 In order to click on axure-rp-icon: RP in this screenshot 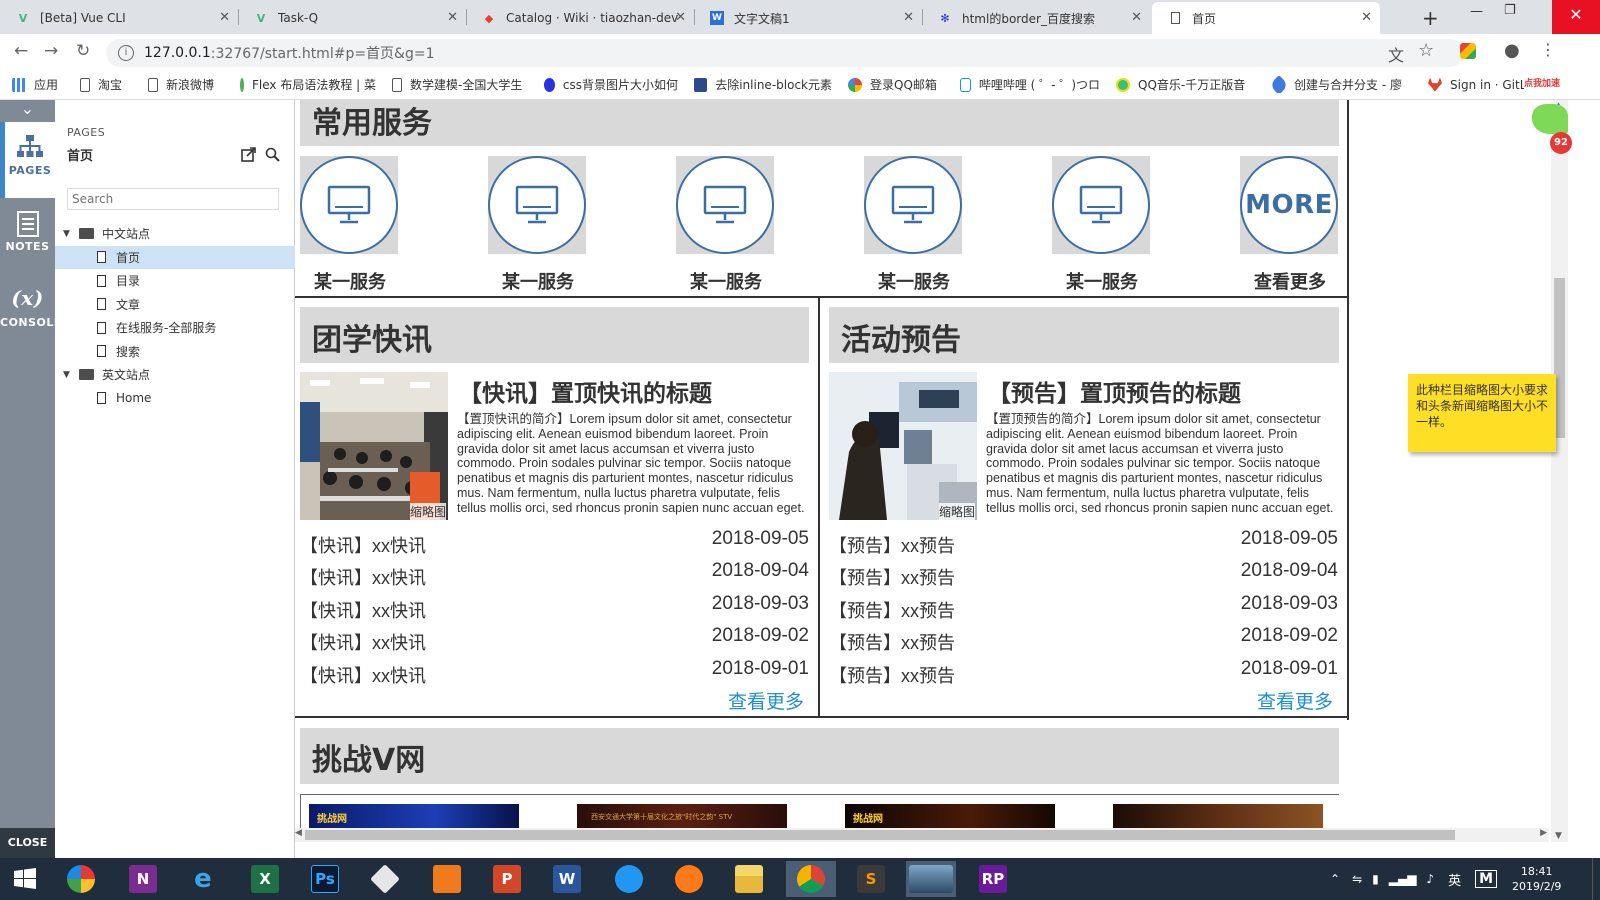, I will do `click(993, 879)`.